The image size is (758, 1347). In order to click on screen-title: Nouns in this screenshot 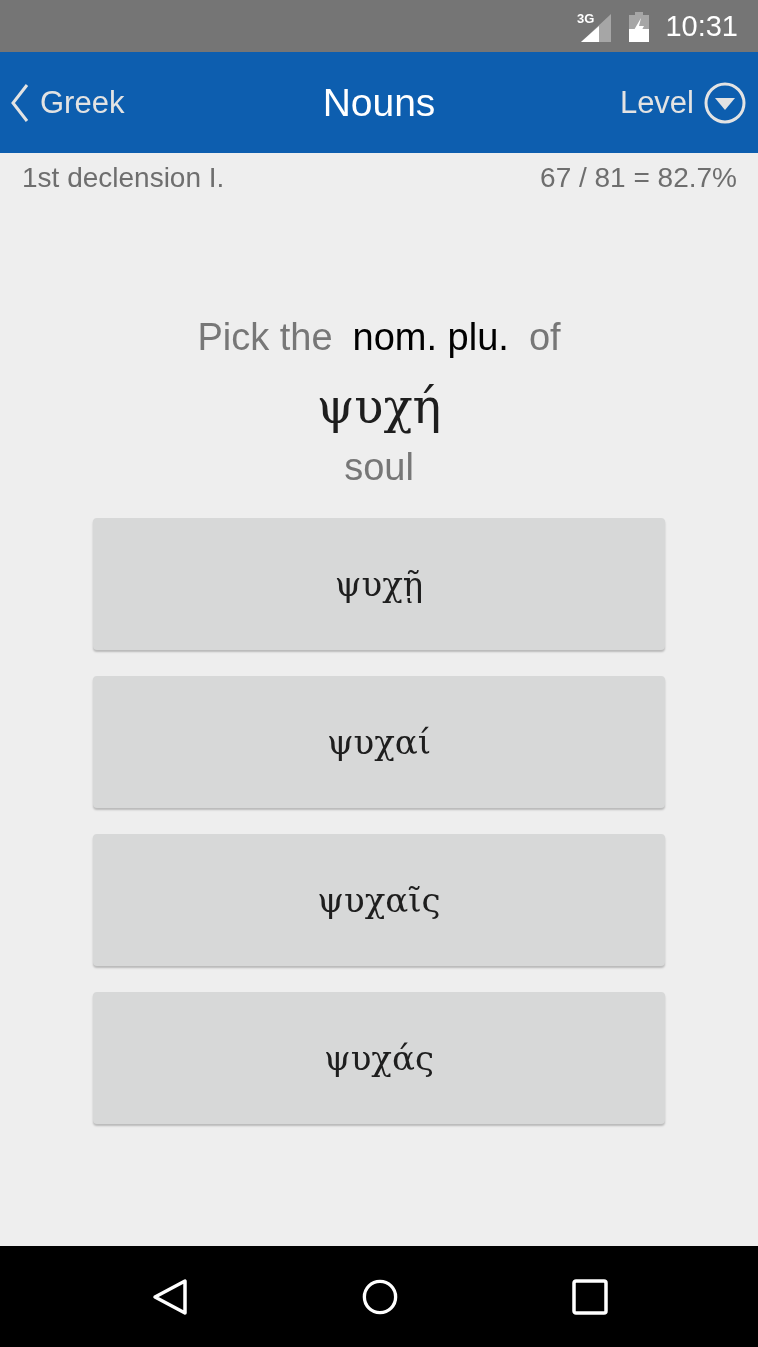, I will do `click(379, 102)`.